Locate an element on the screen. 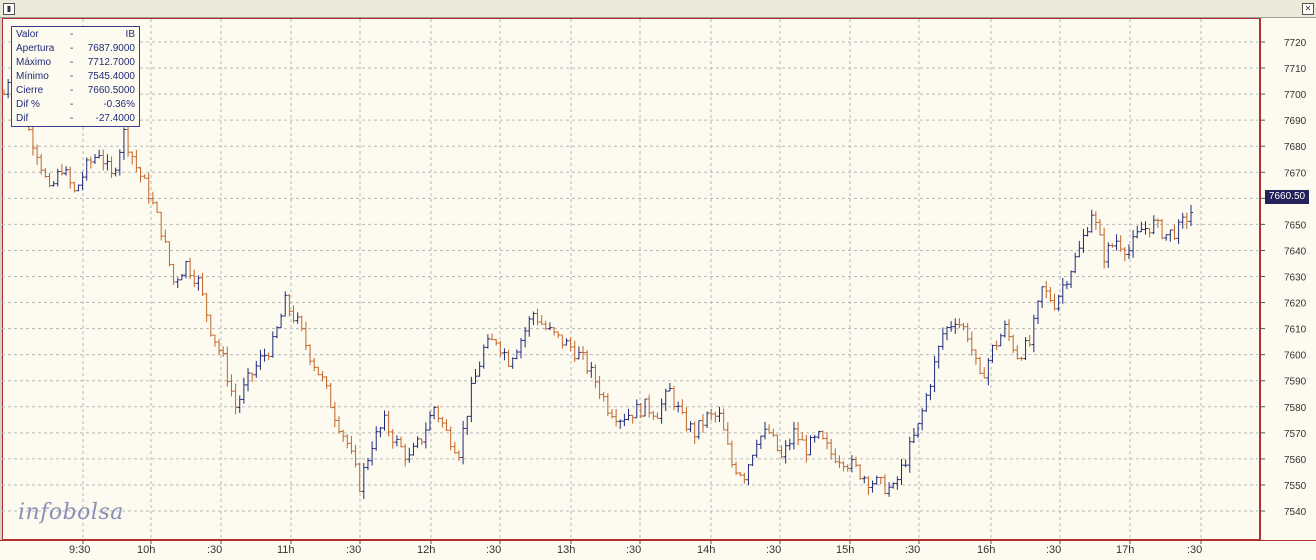 The height and width of the screenshot is (560, 1316). info-value: 7712.7000 is located at coordinates (111, 62).